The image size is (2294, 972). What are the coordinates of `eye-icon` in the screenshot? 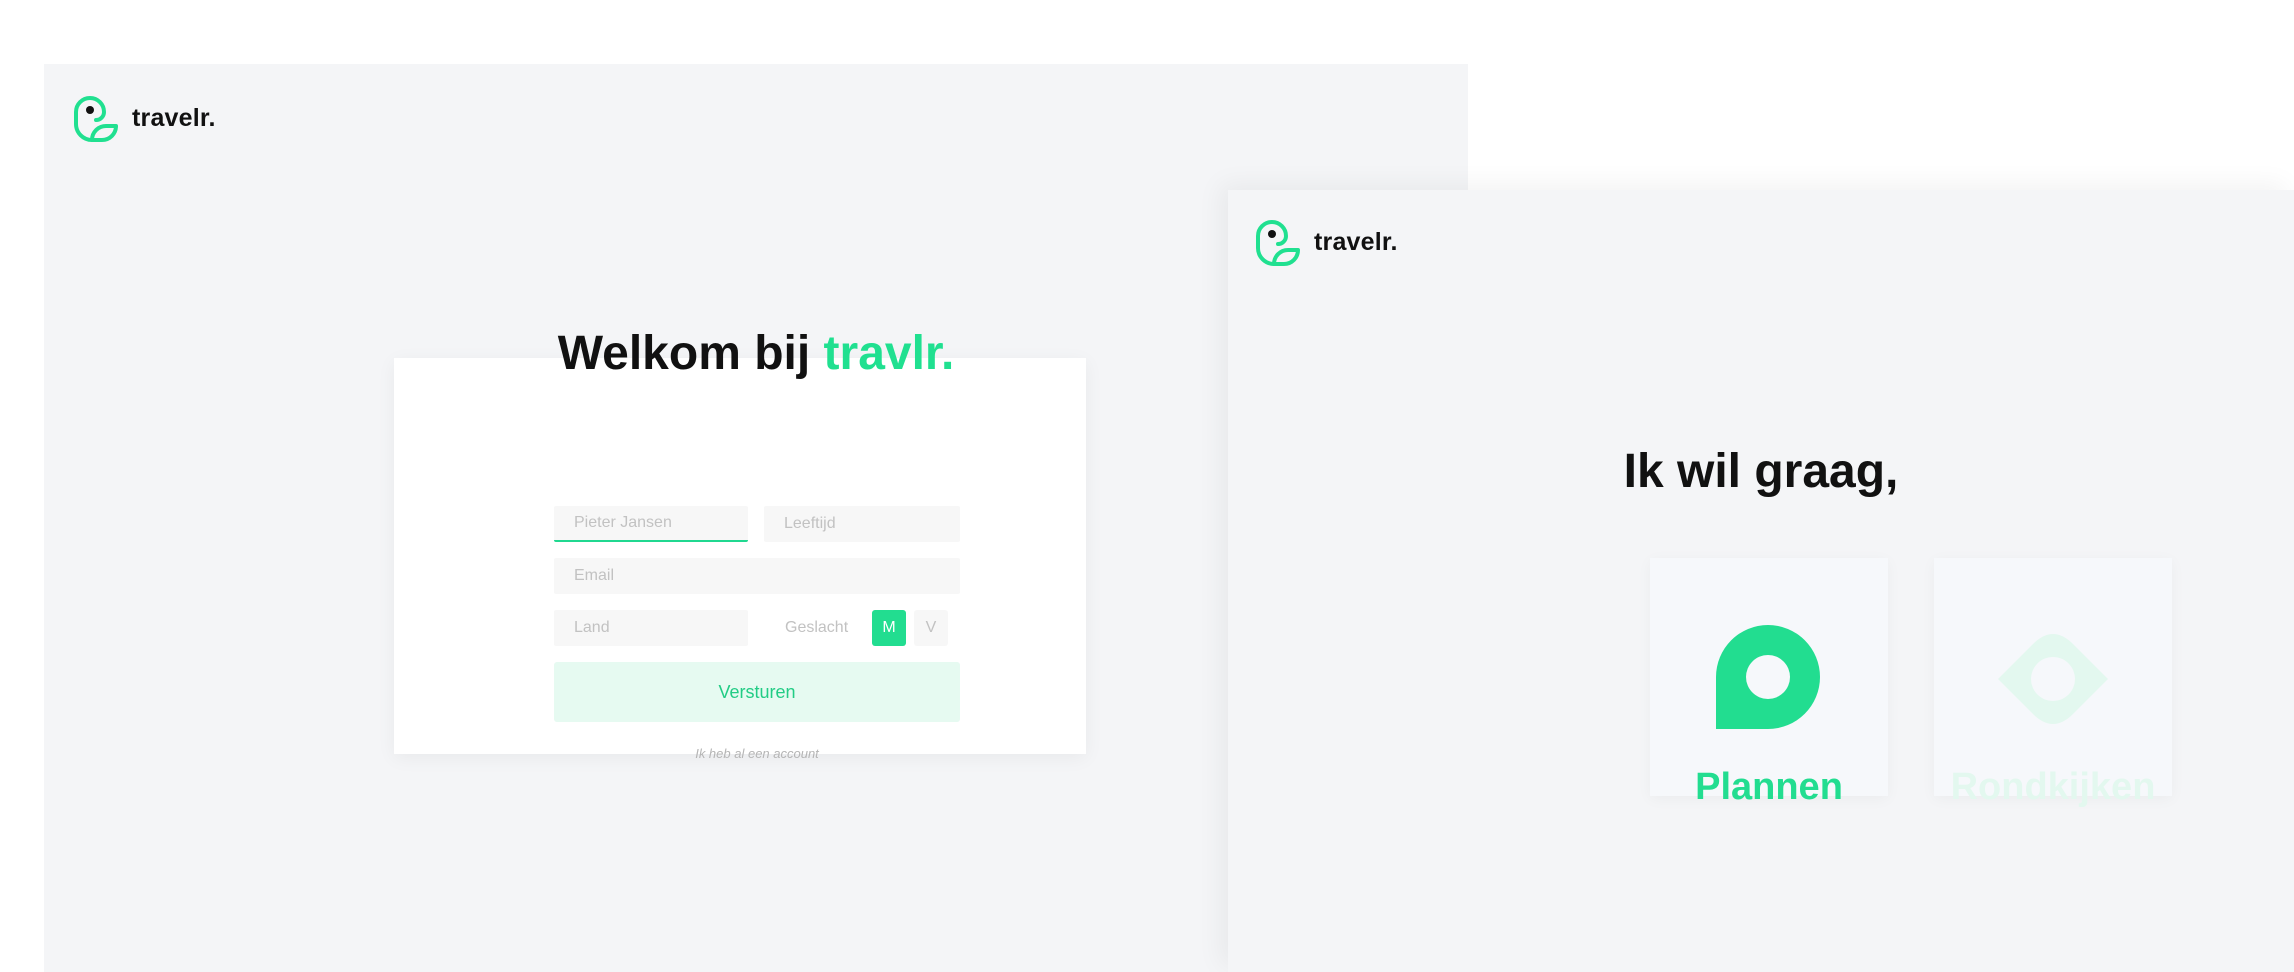 It's located at (2053, 679).